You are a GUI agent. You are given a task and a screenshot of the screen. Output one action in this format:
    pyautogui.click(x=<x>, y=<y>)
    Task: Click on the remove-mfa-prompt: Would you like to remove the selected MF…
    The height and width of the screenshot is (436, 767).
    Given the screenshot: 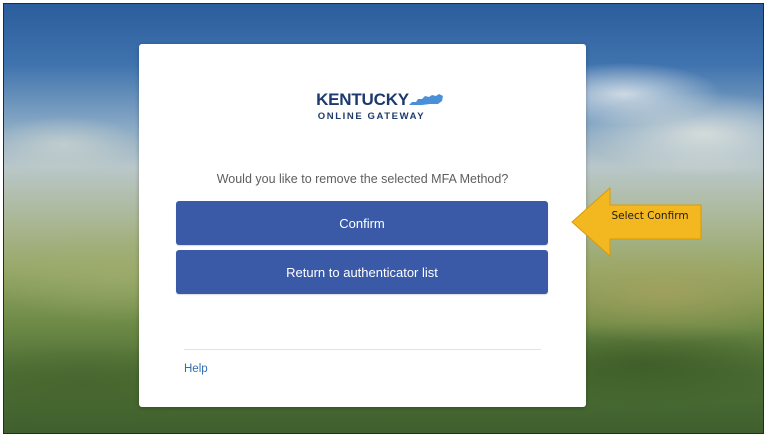 What is the action you would take?
    pyautogui.click(x=362, y=179)
    